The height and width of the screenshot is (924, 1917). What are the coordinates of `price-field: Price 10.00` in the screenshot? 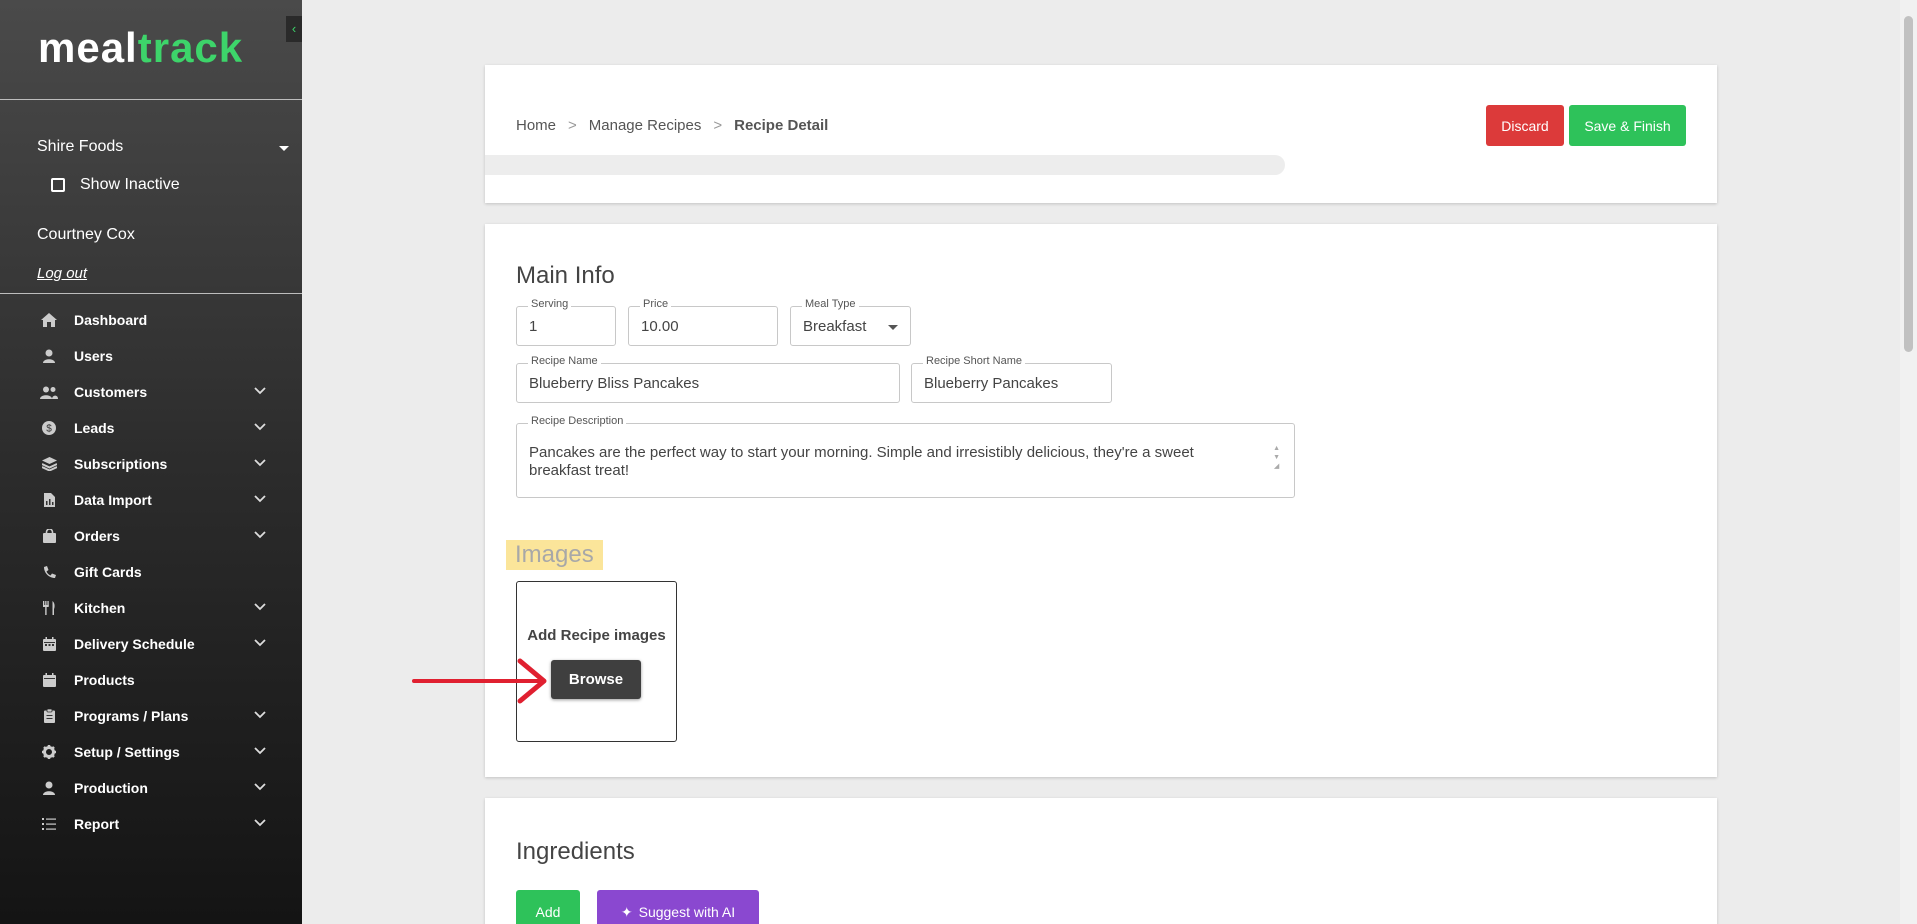 It's located at (703, 322).